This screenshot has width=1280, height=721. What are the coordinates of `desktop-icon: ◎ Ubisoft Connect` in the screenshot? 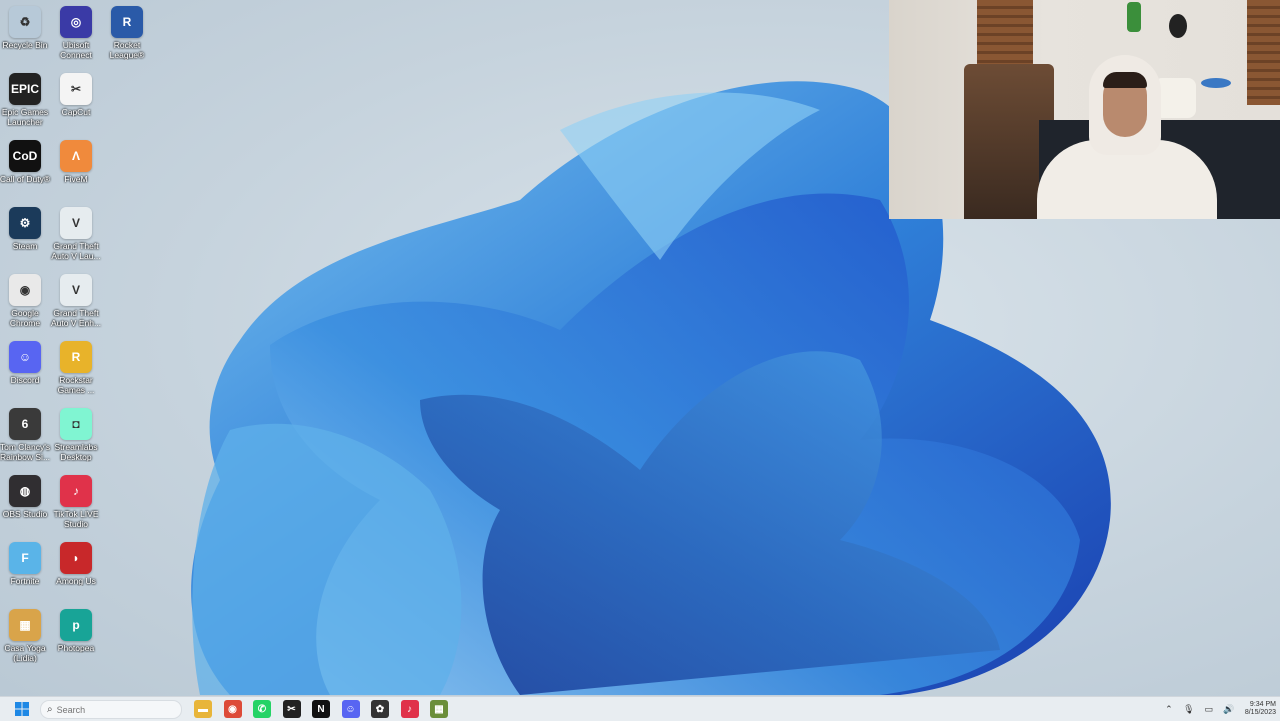 It's located at (76, 35).